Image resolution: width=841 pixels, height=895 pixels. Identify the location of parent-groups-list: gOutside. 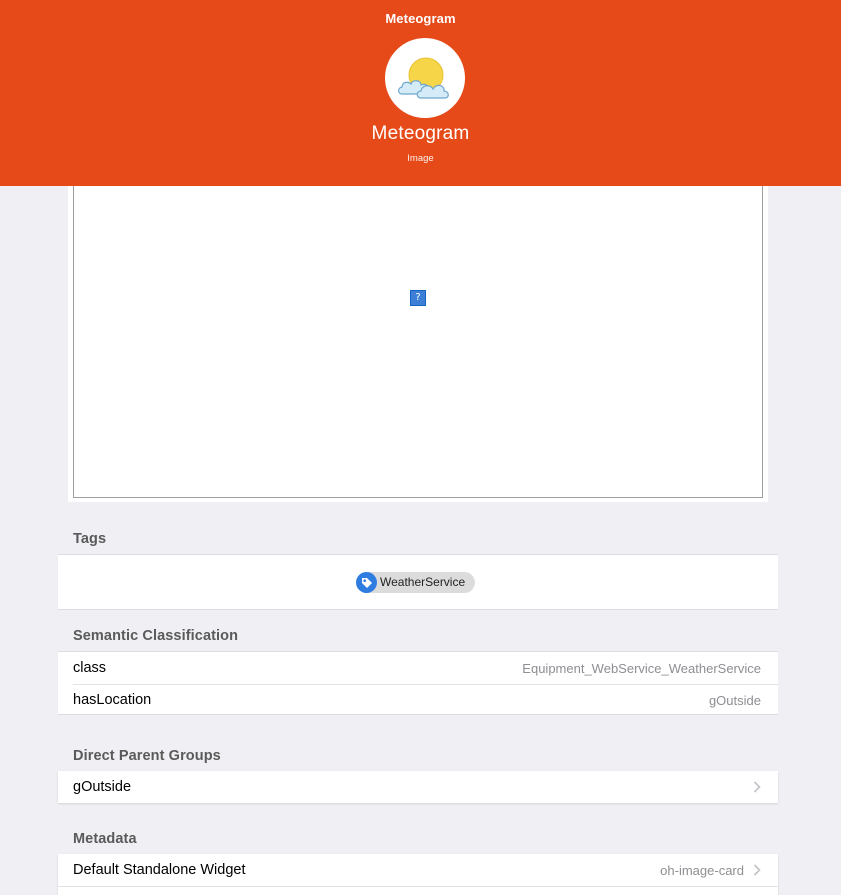
(418, 787).